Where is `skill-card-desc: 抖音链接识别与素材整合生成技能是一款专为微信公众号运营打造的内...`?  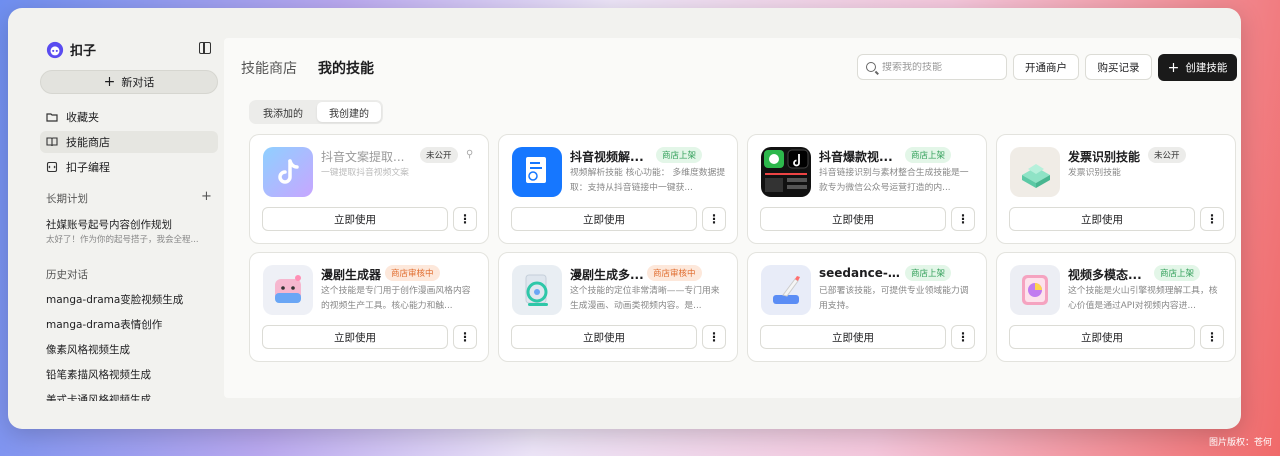
skill-card-desc: 抖音链接识别与素材整合生成技能是一款专为微信公众号运营打造的内... is located at coordinates (894, 180).